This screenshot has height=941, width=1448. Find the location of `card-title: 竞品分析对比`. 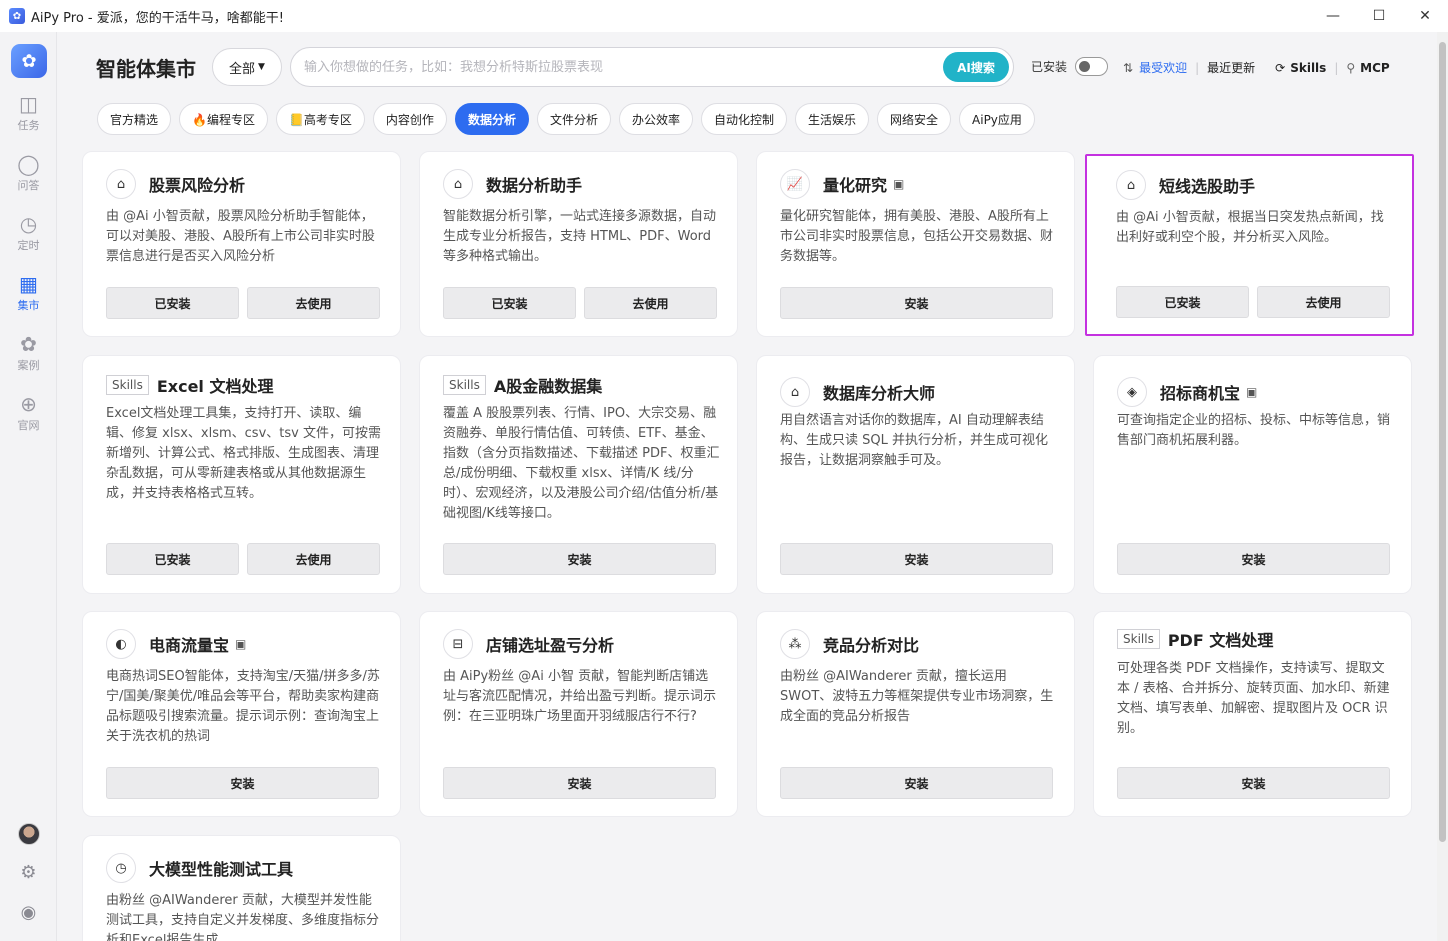

card-title: 竞品分析对比 is located at coordinates (871, 645).